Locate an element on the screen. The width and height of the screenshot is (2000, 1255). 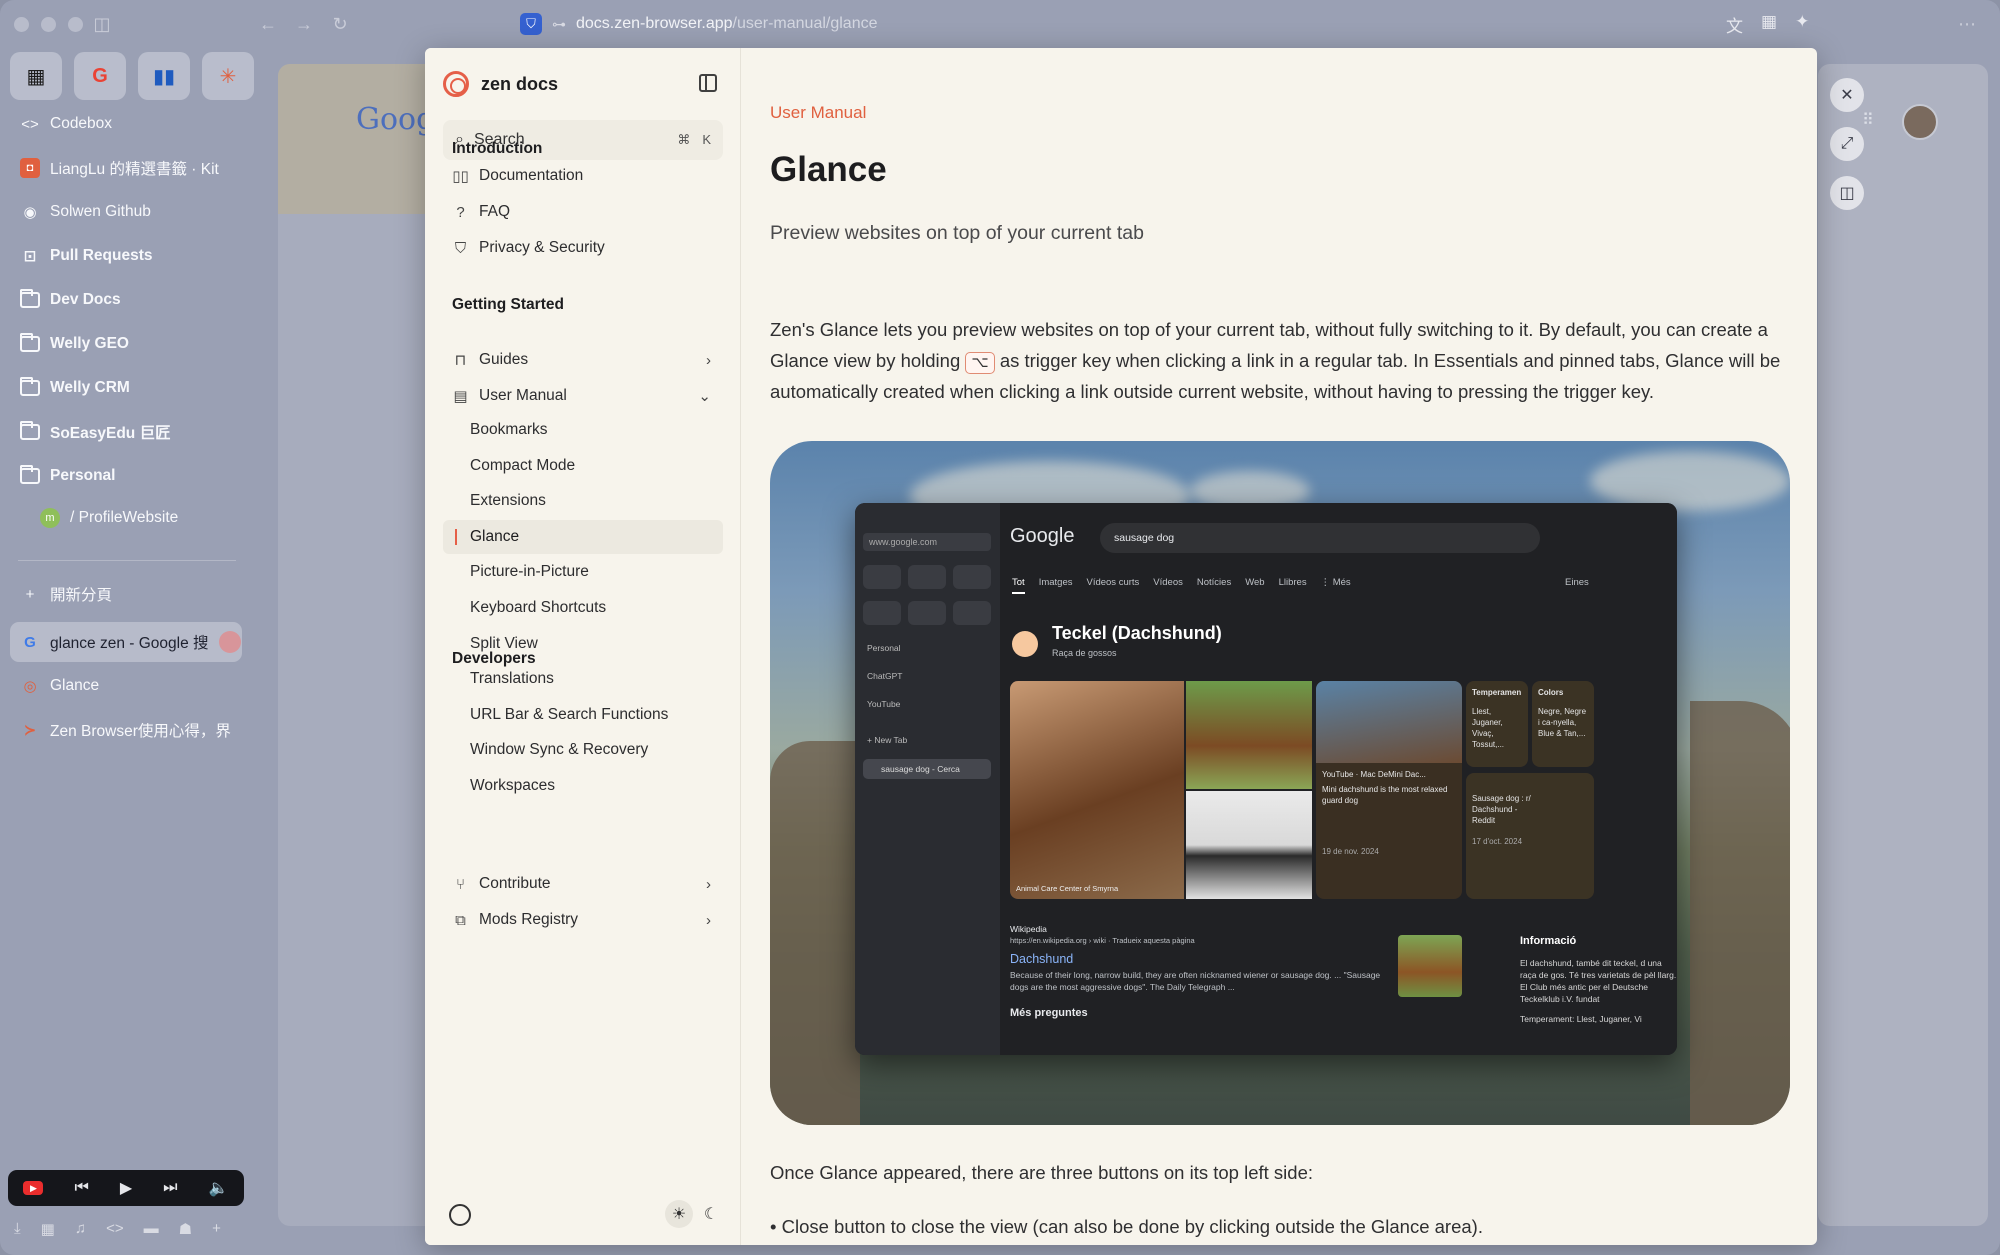
sidebar-tab: ≻ Zen Browser使用心得，界 is located at coordinates (126, 730).